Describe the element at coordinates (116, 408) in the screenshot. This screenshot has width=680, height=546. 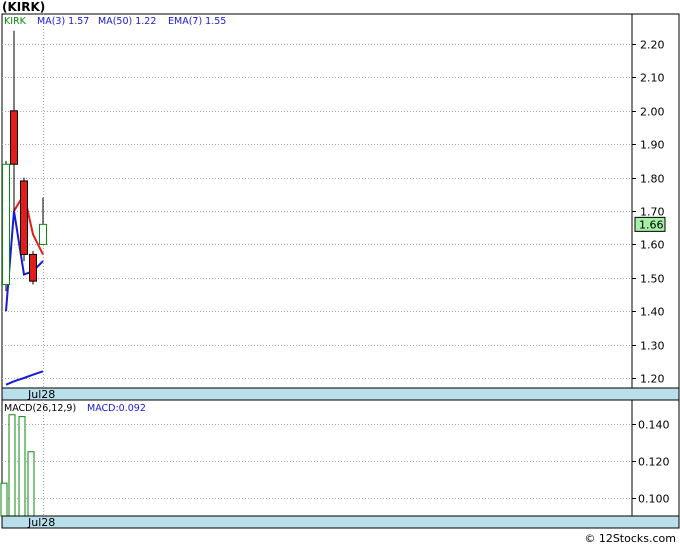
I see `macd-legend-item: MACD:0.092` at that location.